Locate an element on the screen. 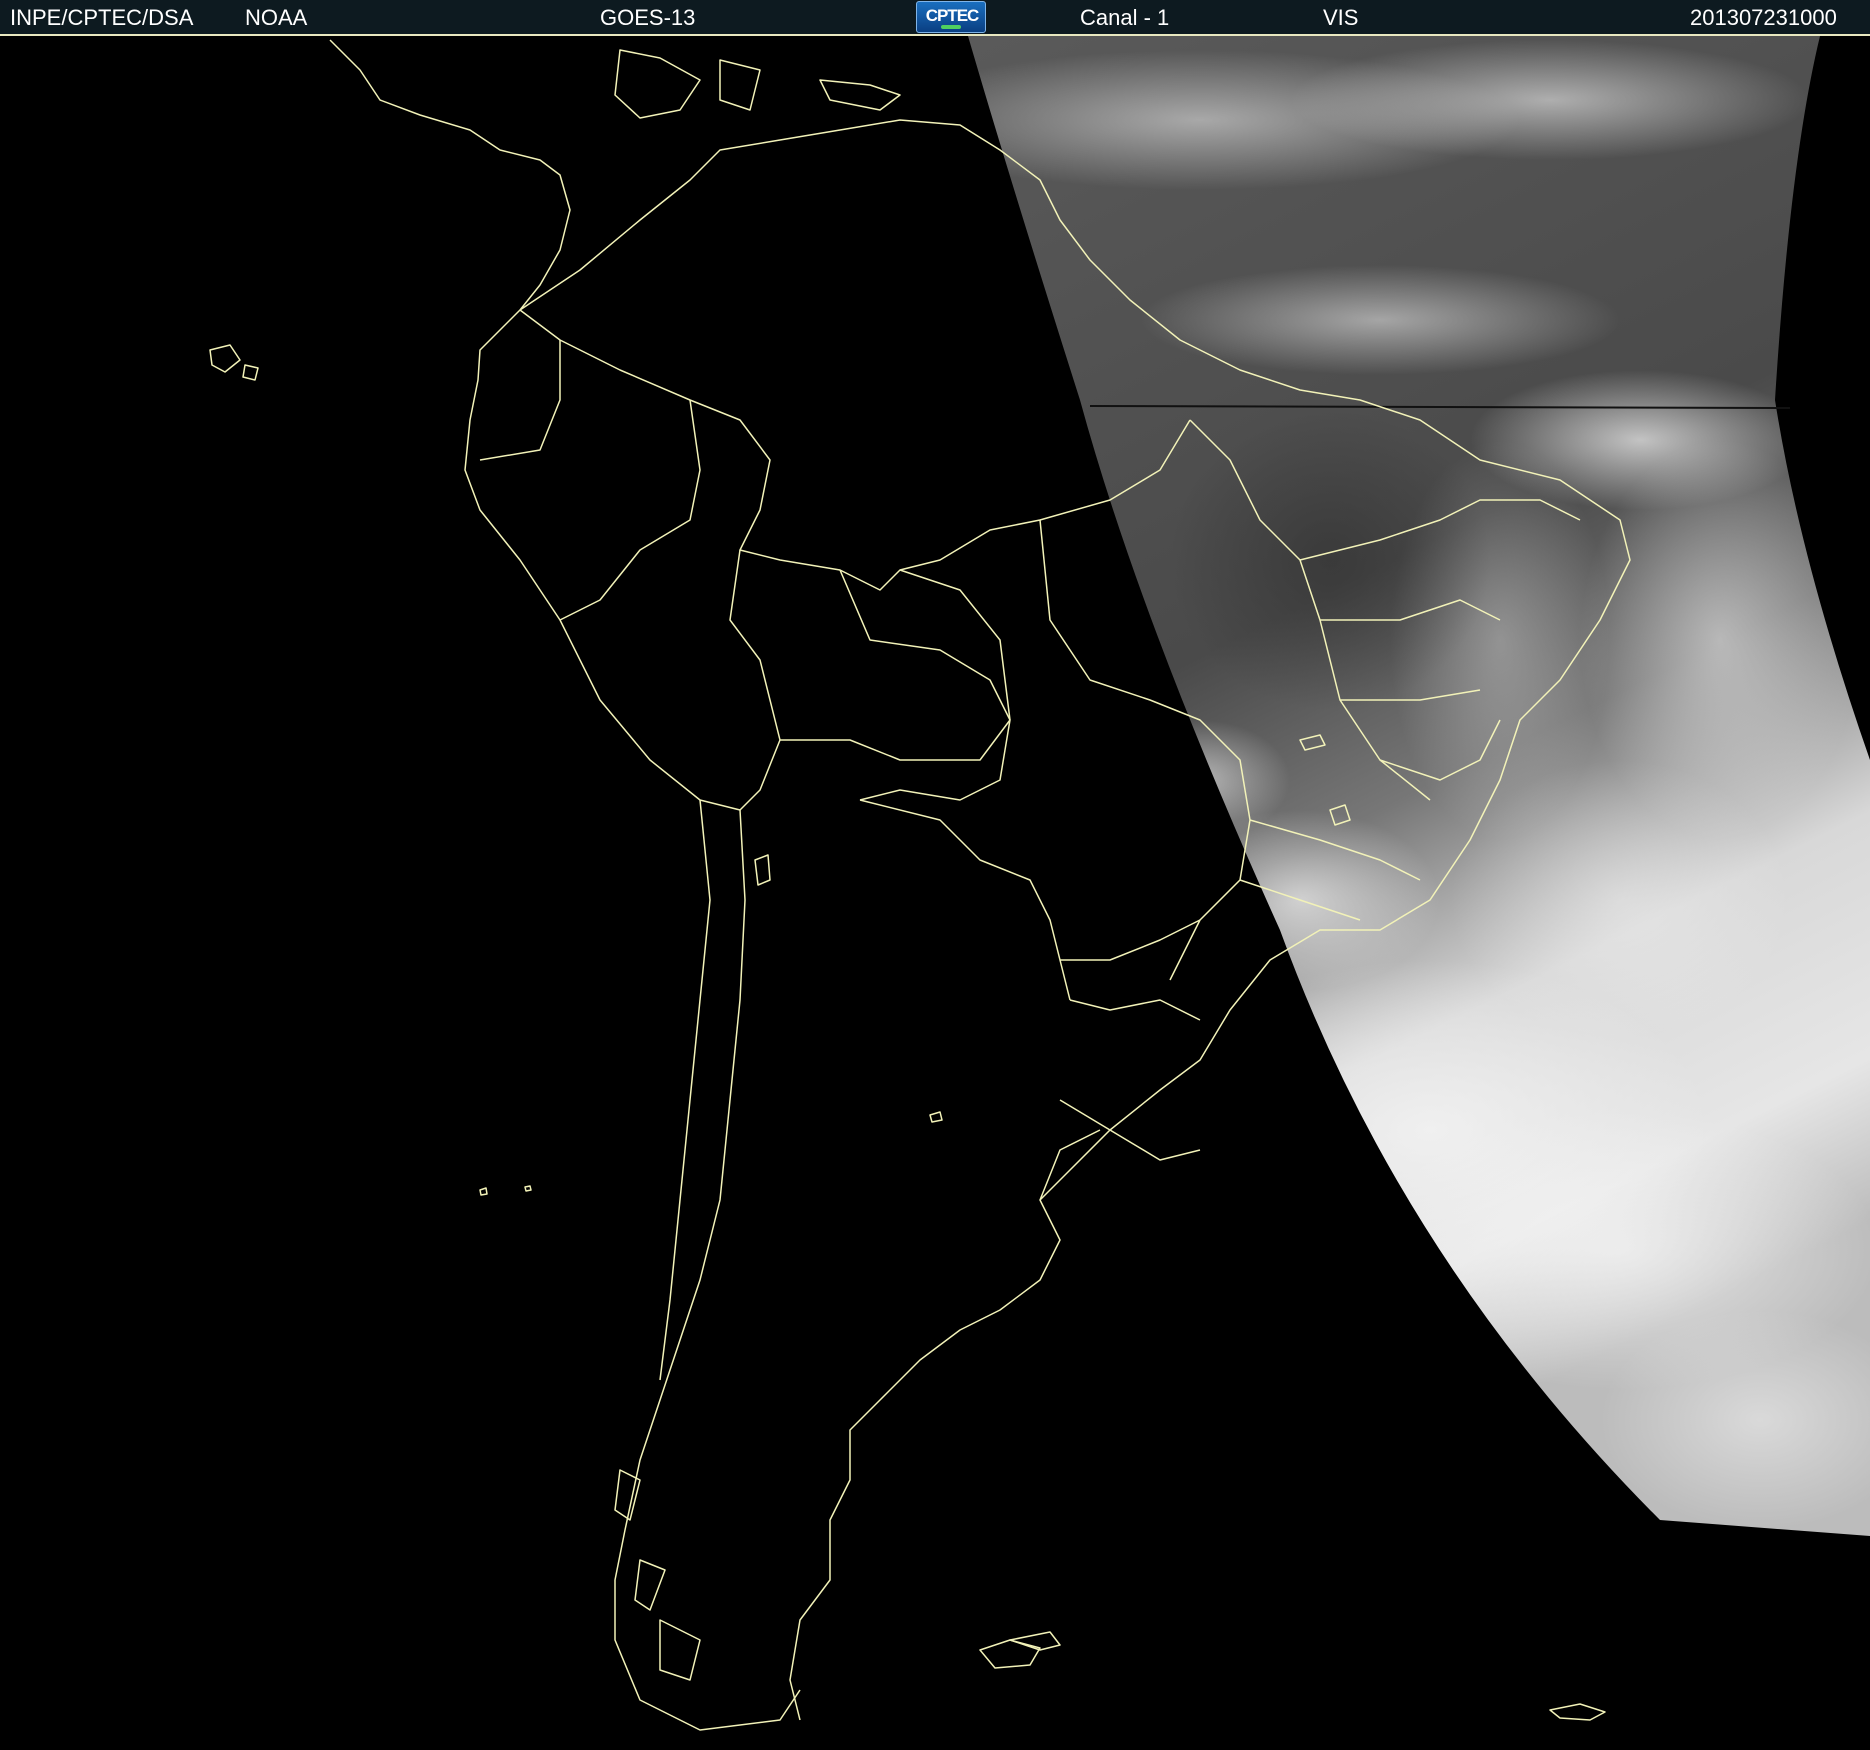  source-label: NOAA is located at coordinates (276, 17).